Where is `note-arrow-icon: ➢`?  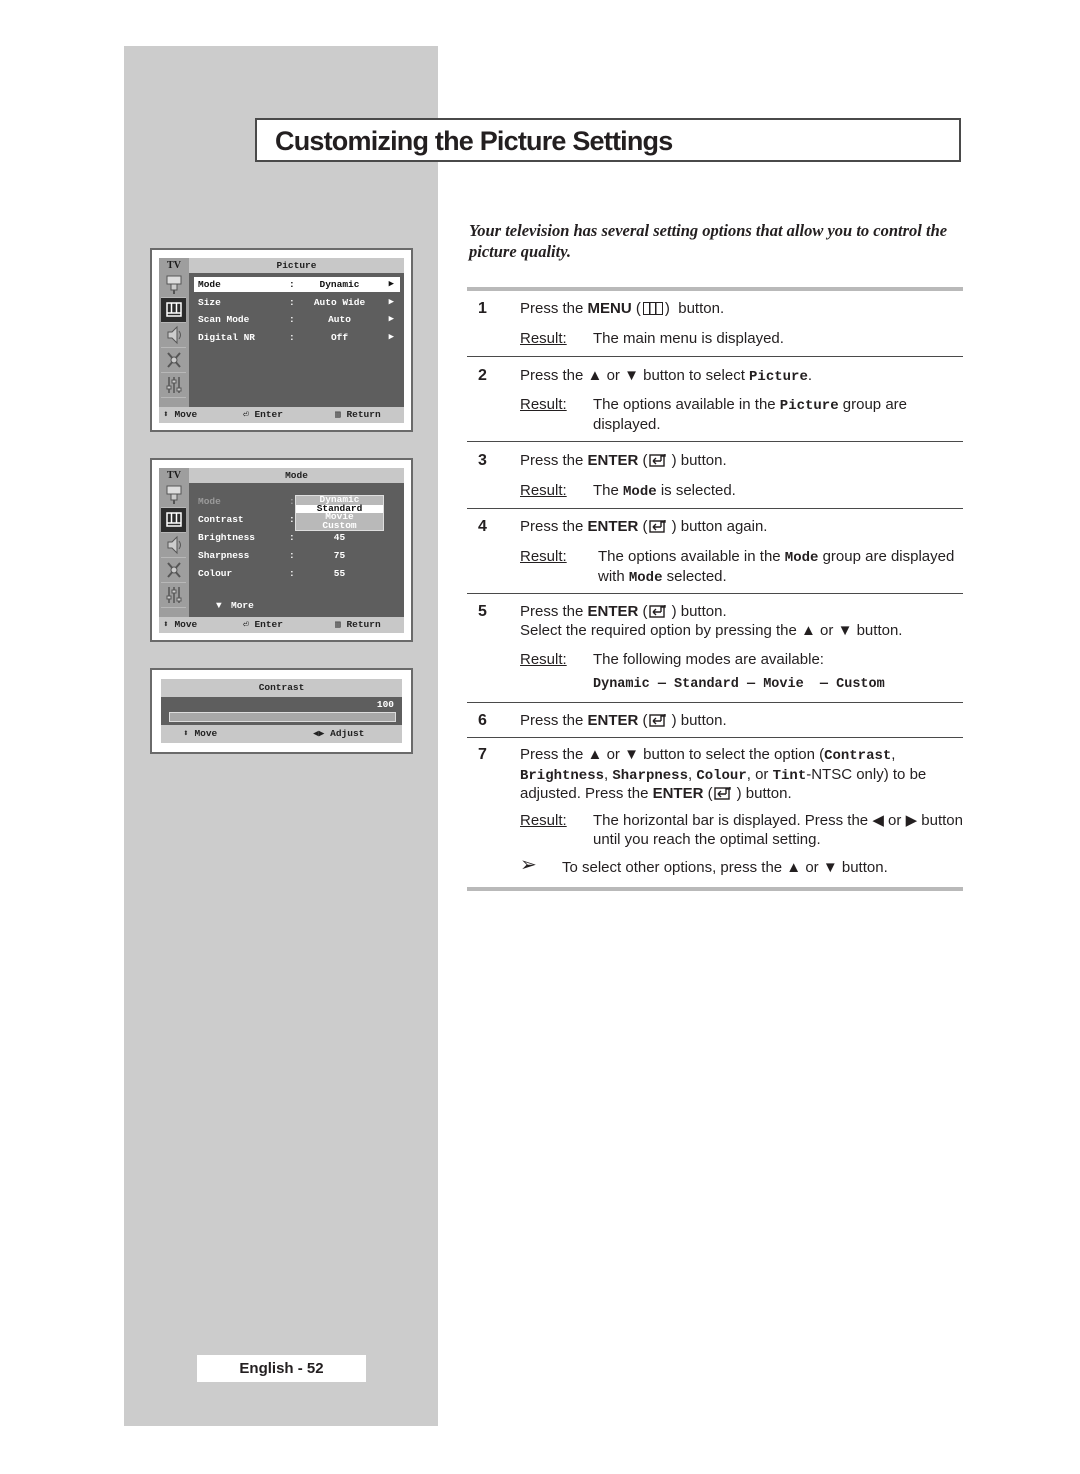
note-arrow-icon: ➢ is located at coordinates (528, 865).